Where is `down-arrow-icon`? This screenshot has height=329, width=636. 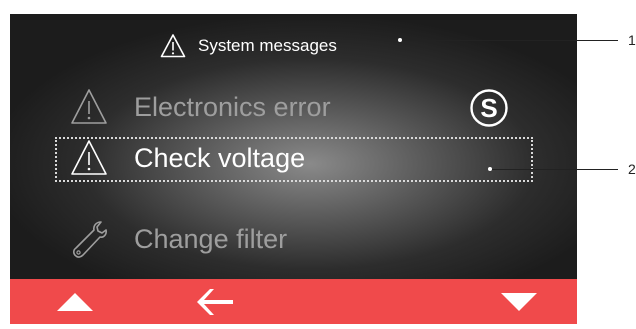 down-arrow-icon is located at coordinates (519, 301).